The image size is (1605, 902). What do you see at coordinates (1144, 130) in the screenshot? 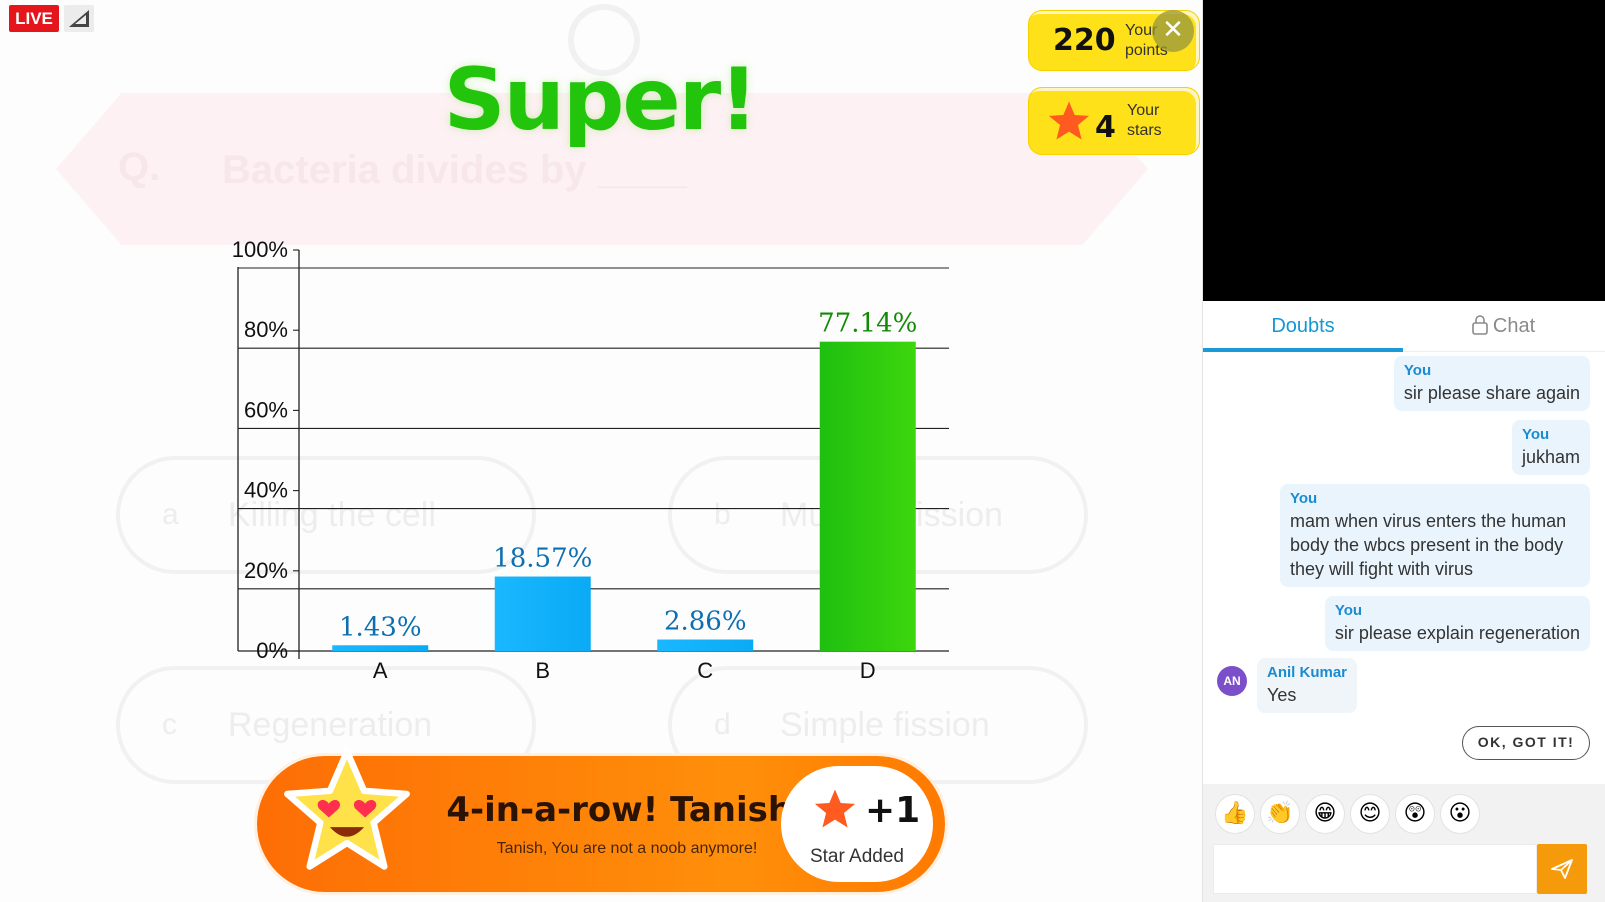
I see `stars-label-line2: stars` at bounding box center [1144, 130].